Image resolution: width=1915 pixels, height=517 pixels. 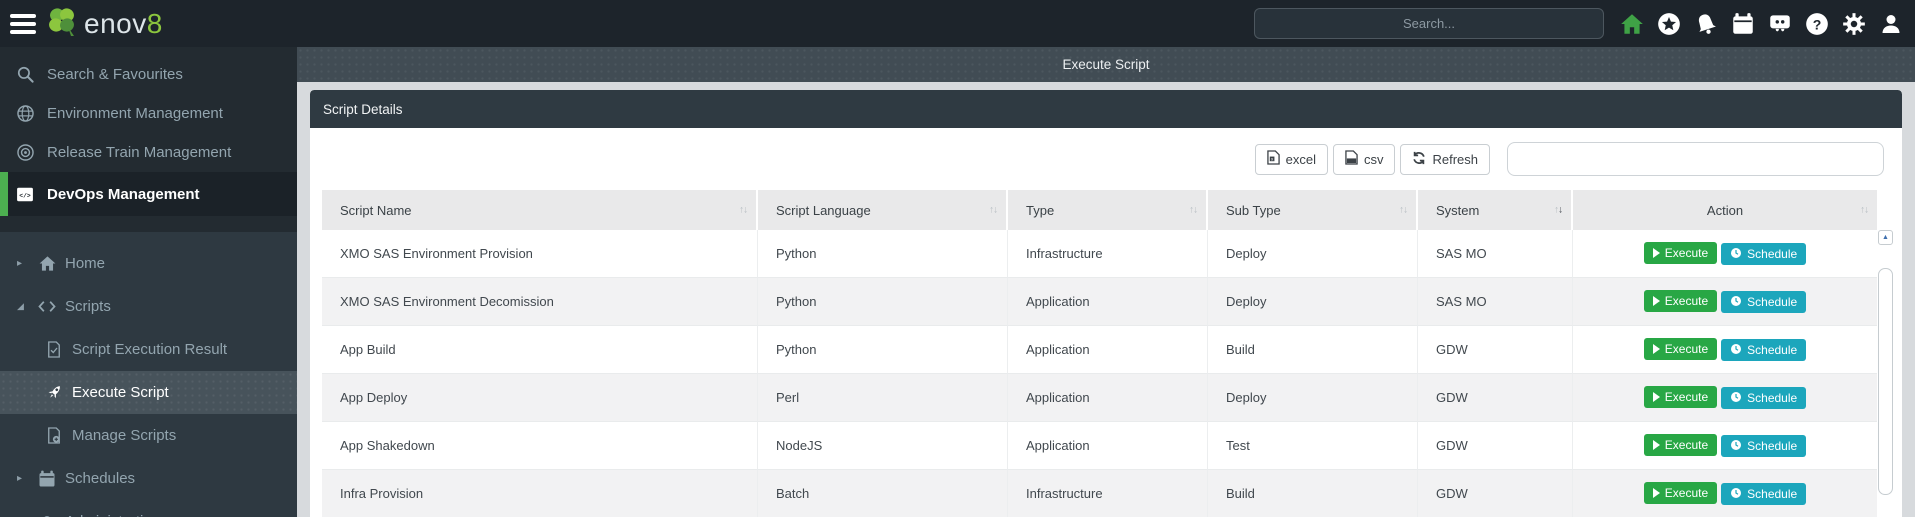 I want to click on sidebar-item-label: Scripts, so click(x=88, y=306).